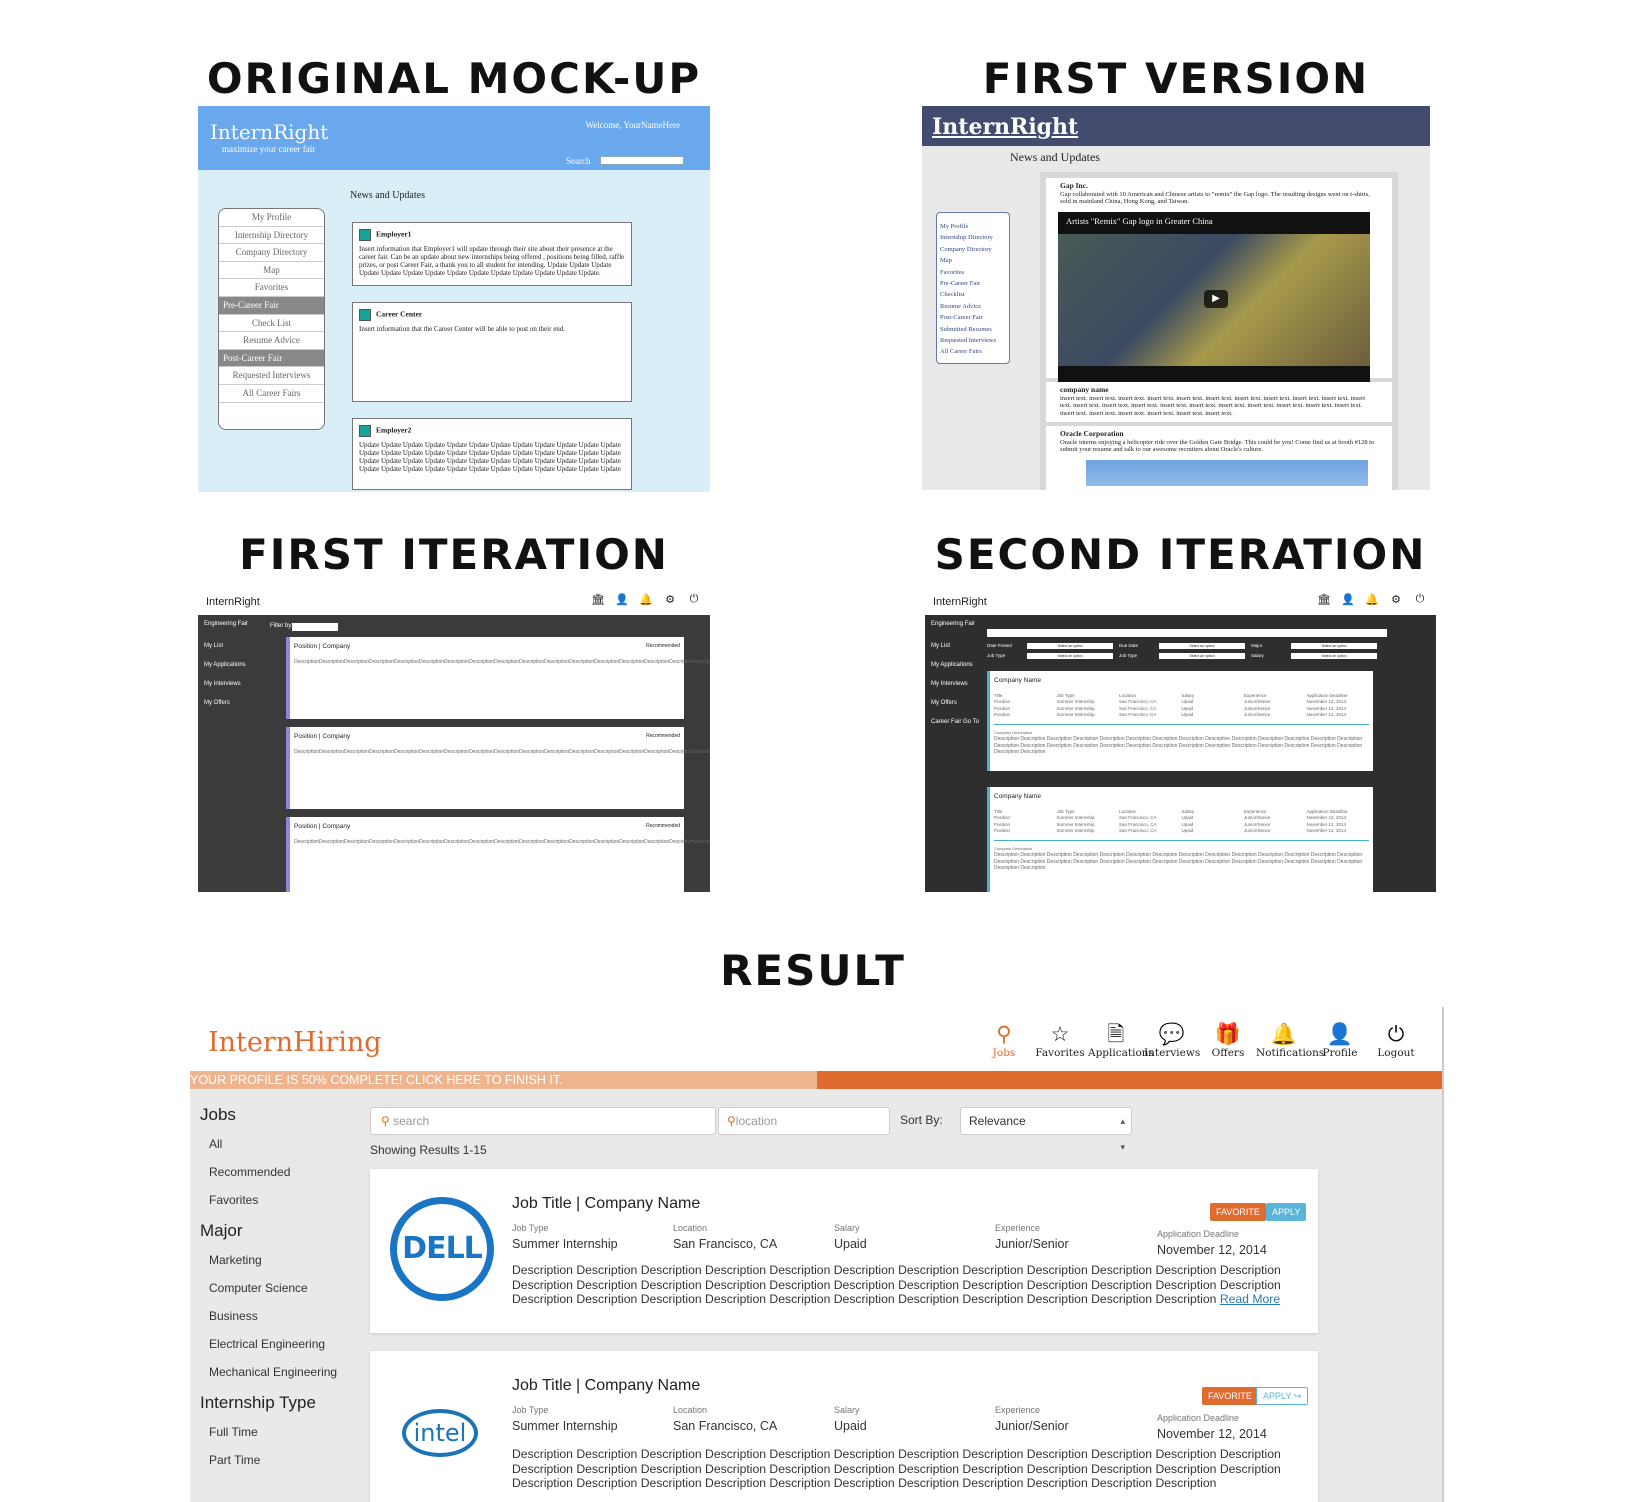  I want to click on it2-side-item: My List, so click(956, 646).